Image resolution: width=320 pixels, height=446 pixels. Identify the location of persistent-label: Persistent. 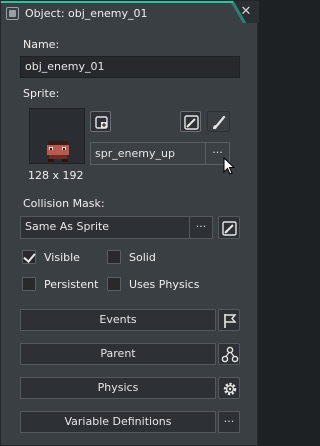
(71, 284).